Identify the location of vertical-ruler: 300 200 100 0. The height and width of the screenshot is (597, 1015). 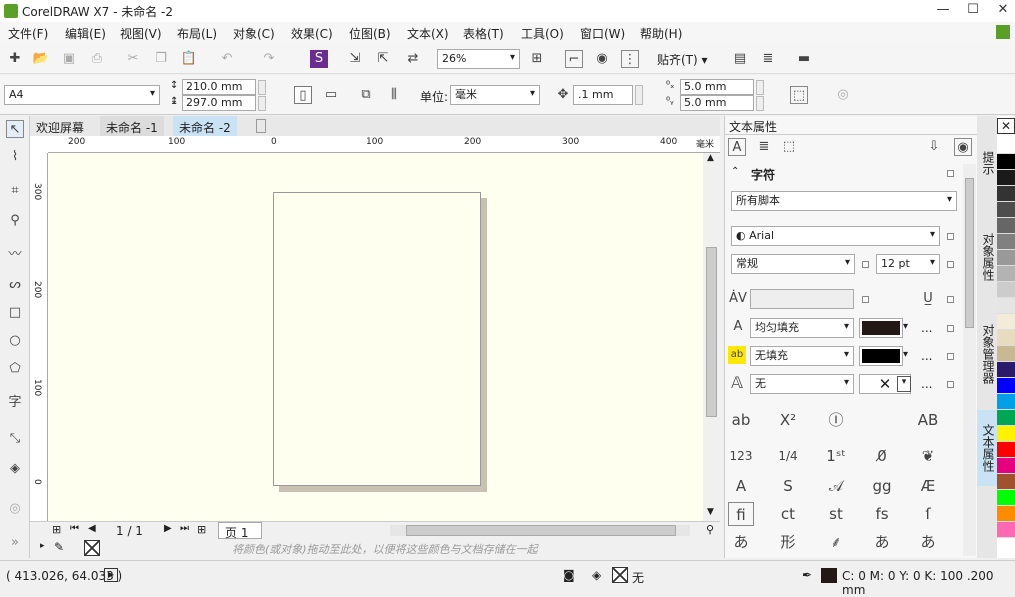
(39, 337).